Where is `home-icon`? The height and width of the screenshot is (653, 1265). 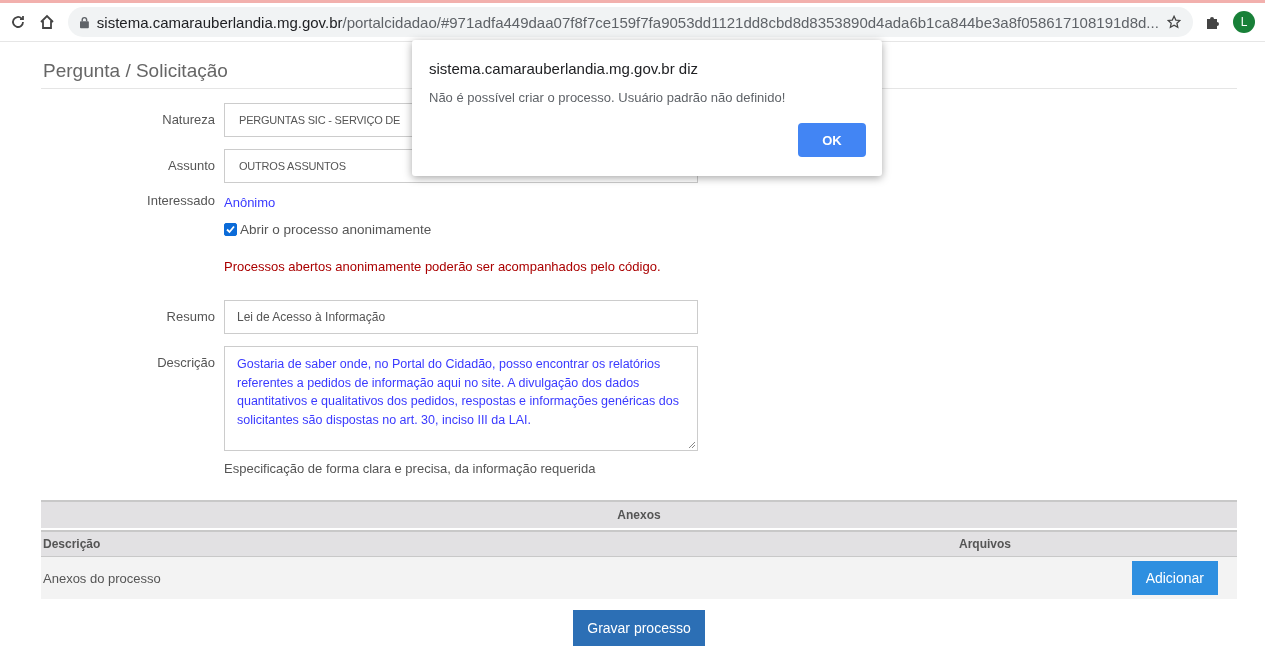
home-icon is located at coordinates (47, 22).